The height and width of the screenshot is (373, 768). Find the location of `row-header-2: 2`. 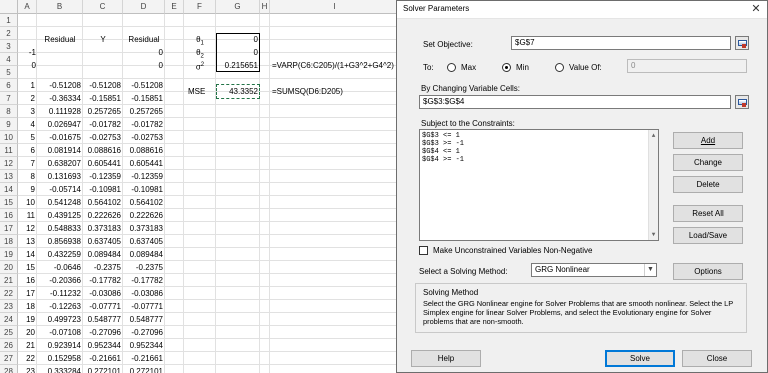

row-header-2: 2 is located at coordinates (9, 33).